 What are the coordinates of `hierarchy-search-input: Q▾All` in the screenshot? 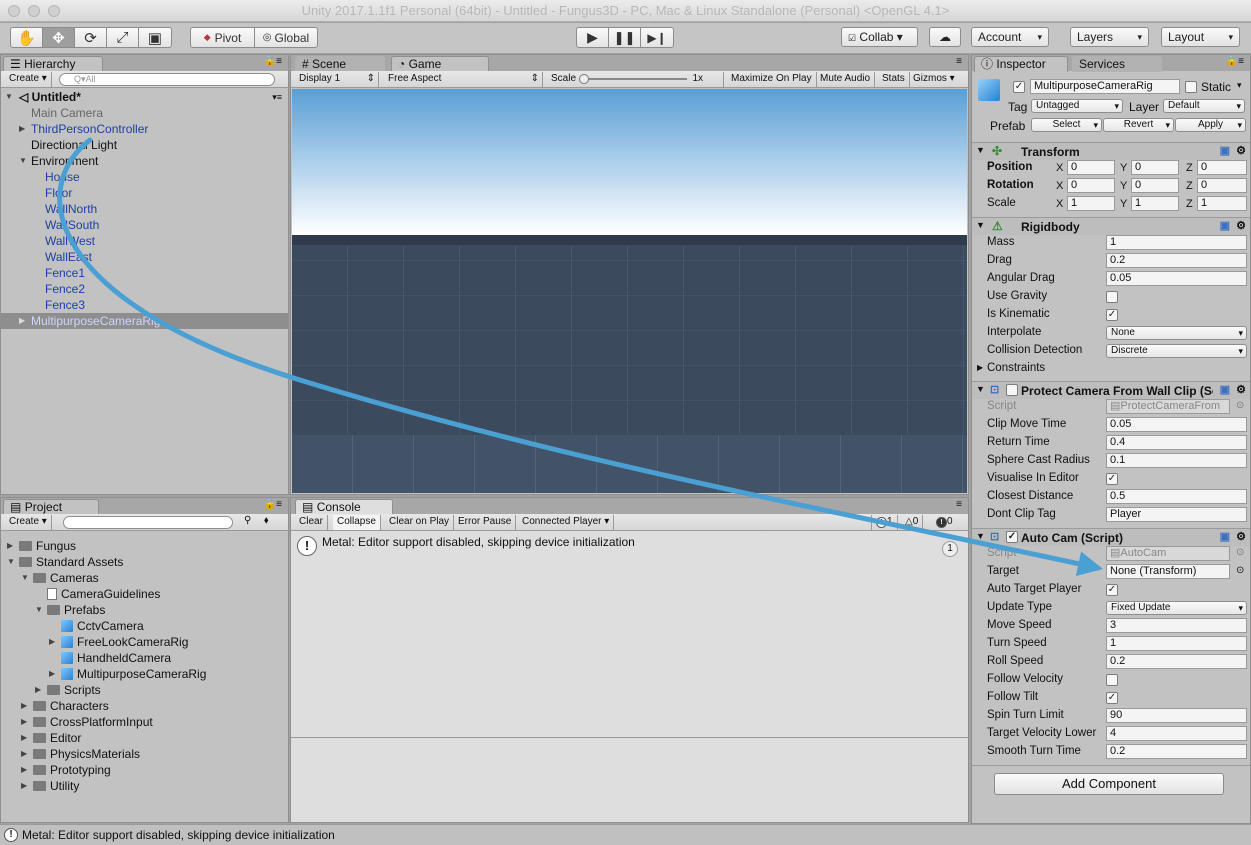 It's located at (167, 79).